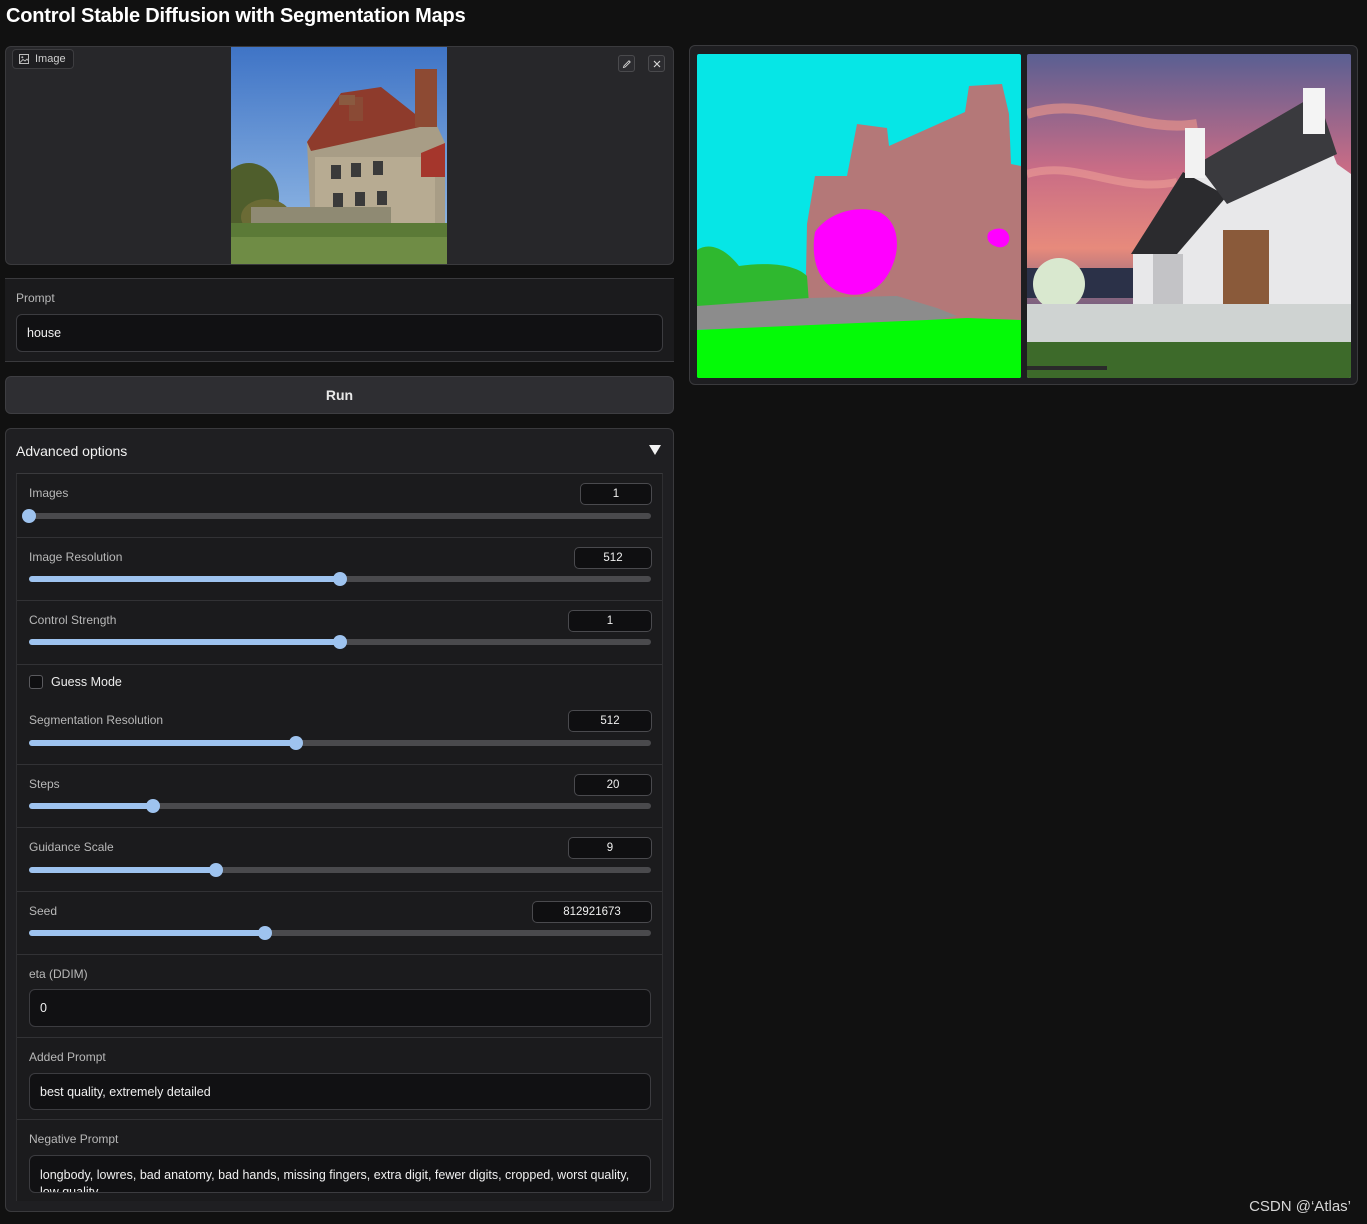 This screenshot has height=1224, width=1367. I want to click on seed-slider-thumb, so click(265, 933).